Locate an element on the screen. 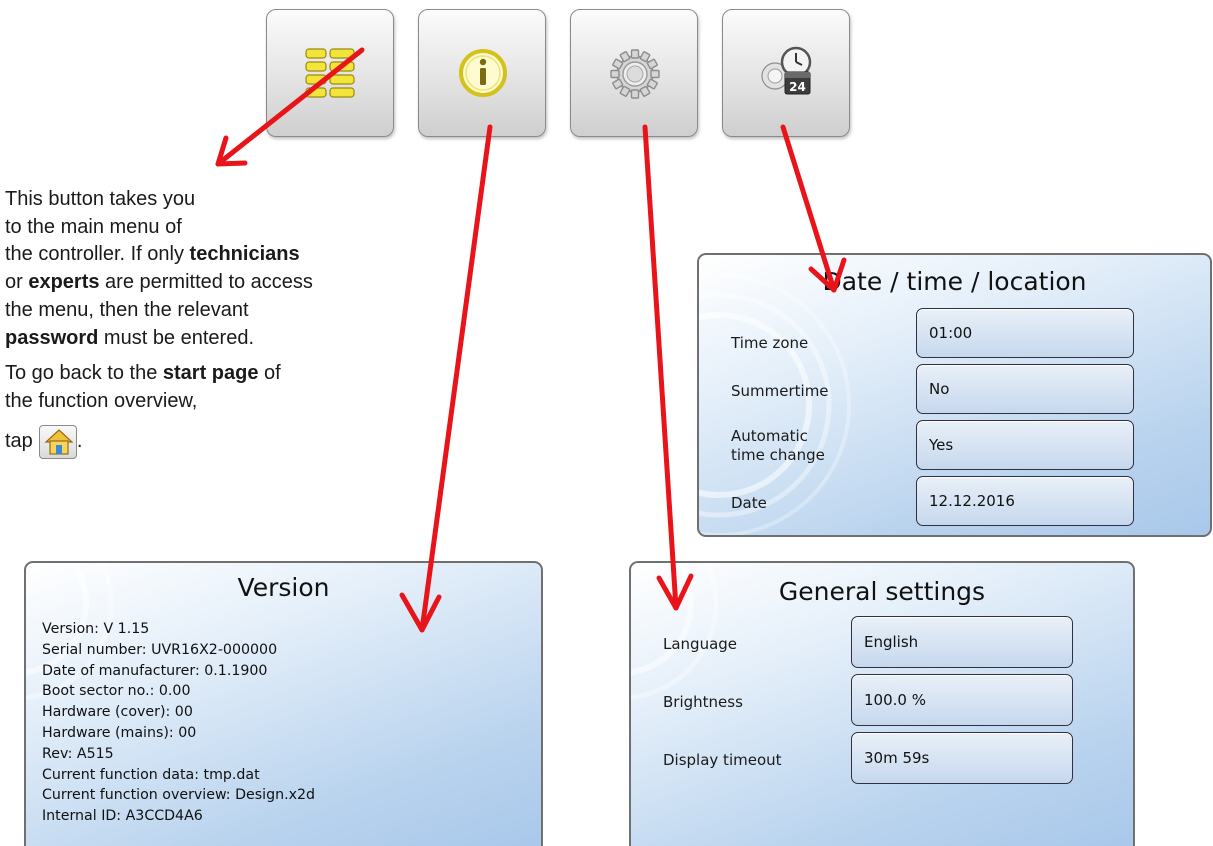 The width and height of the screenshot is (1213, 846). settings-gear-icon is located at coordinates (635, 74).